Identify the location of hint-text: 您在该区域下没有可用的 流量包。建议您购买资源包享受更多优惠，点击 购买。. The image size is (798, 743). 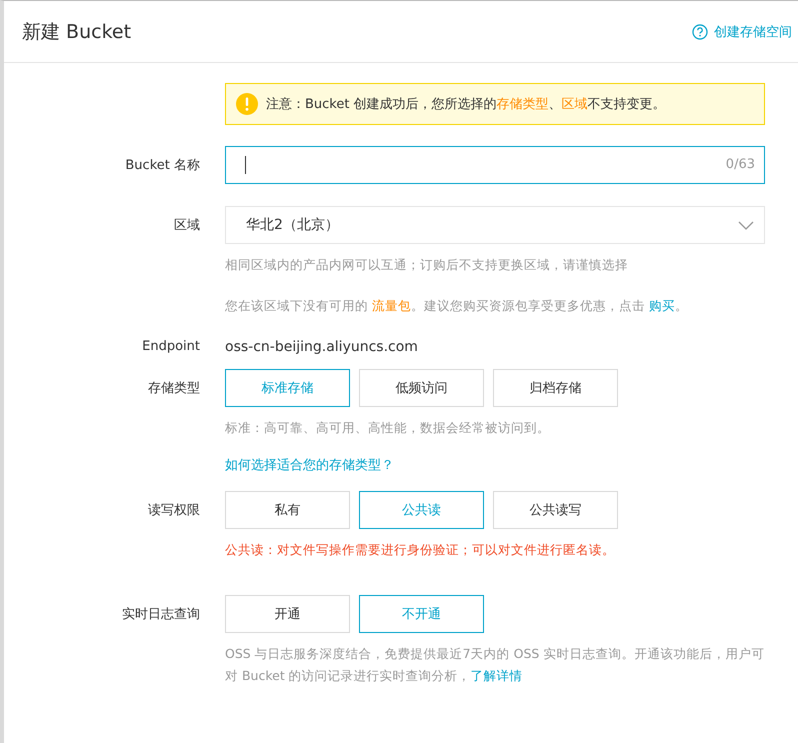
(457, 306).